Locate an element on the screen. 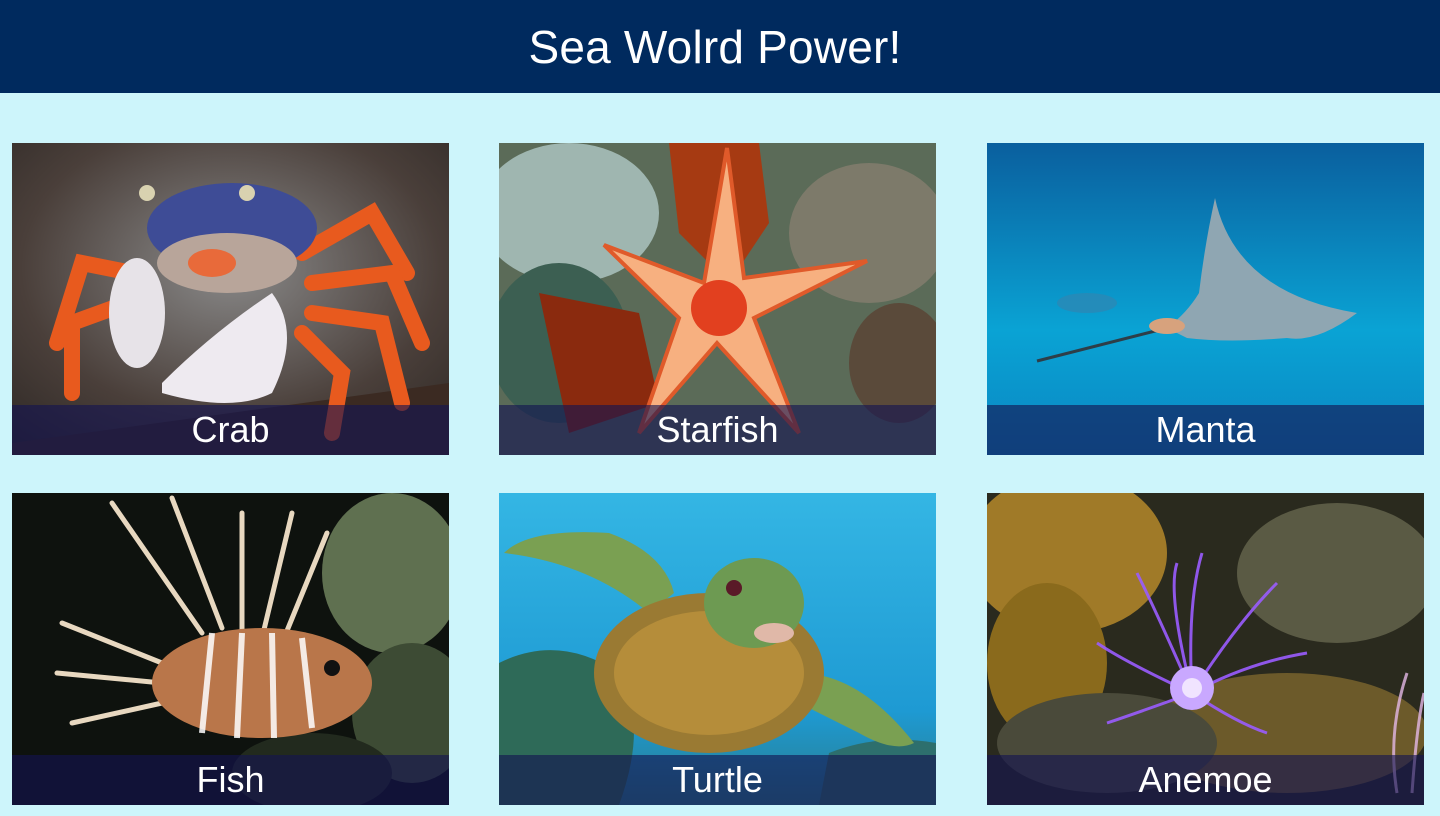  card-fish: Fish is located at coordinates (230, 649).